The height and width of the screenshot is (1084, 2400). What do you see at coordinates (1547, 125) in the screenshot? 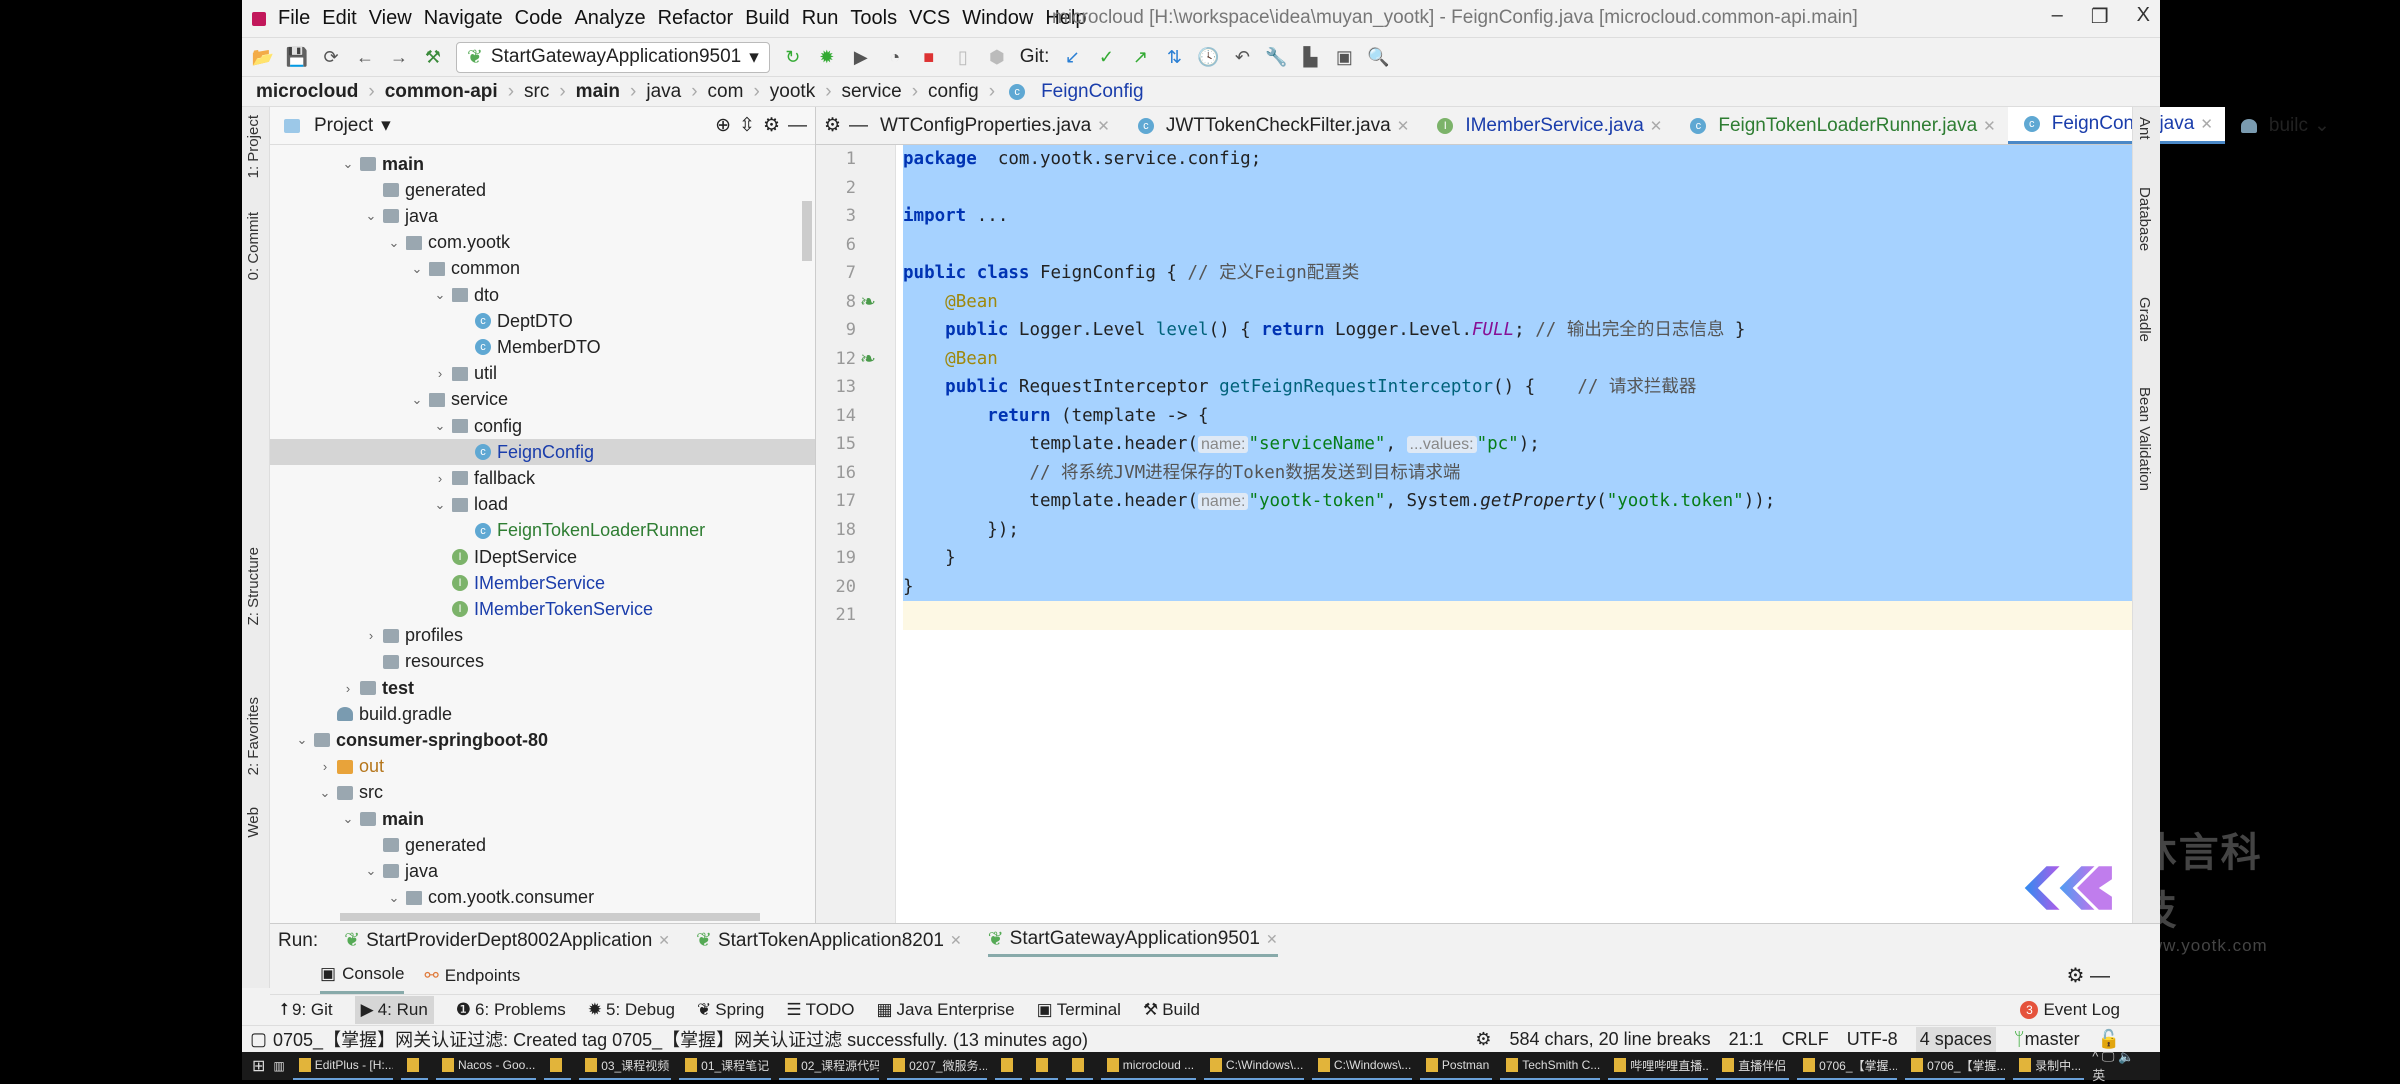
I see `editor-tab: I IMemberService.java ✕` at bounding box center [1547, 125].